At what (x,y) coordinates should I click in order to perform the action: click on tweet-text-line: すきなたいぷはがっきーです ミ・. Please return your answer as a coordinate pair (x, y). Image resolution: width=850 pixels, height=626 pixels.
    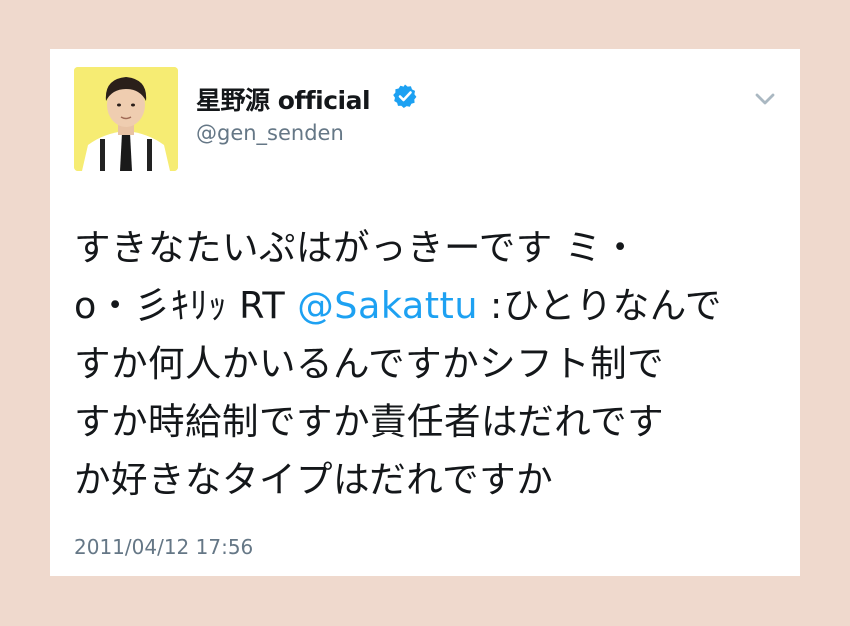
    Looking at the image, I should click on (356, 247).